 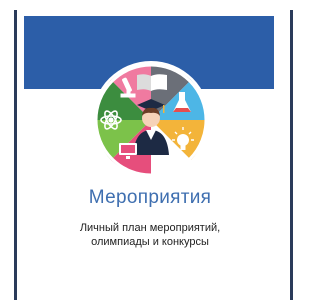 What do you see at coordinates (152, 82) in the screenshot?
I see `book-icon` at bounding box center [152, 82].